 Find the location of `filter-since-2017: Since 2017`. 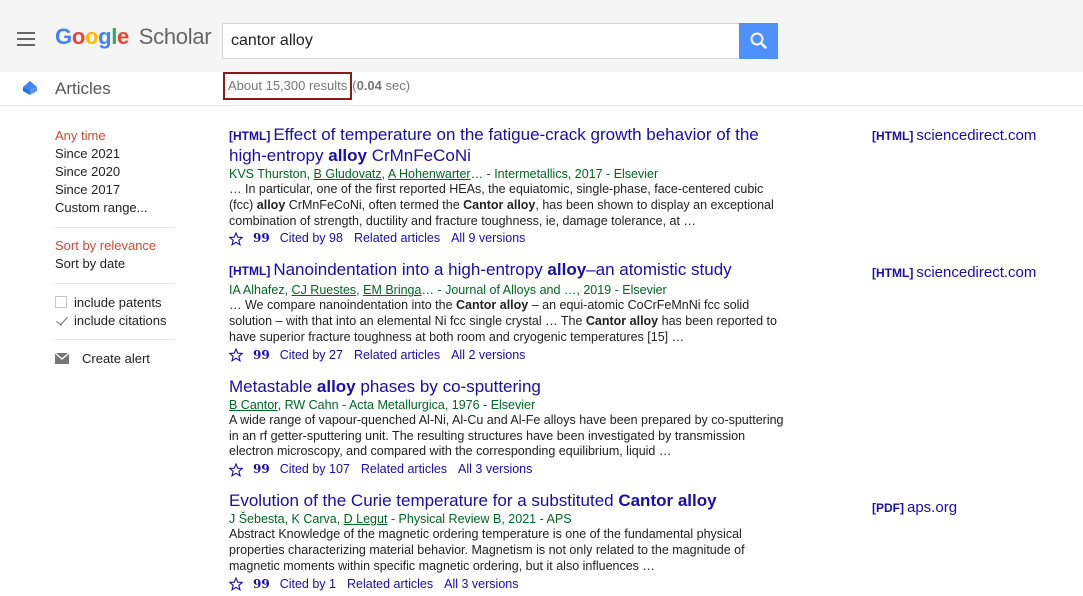

filter-since-2017: Since 2017 is located at coordinates (117, 190).